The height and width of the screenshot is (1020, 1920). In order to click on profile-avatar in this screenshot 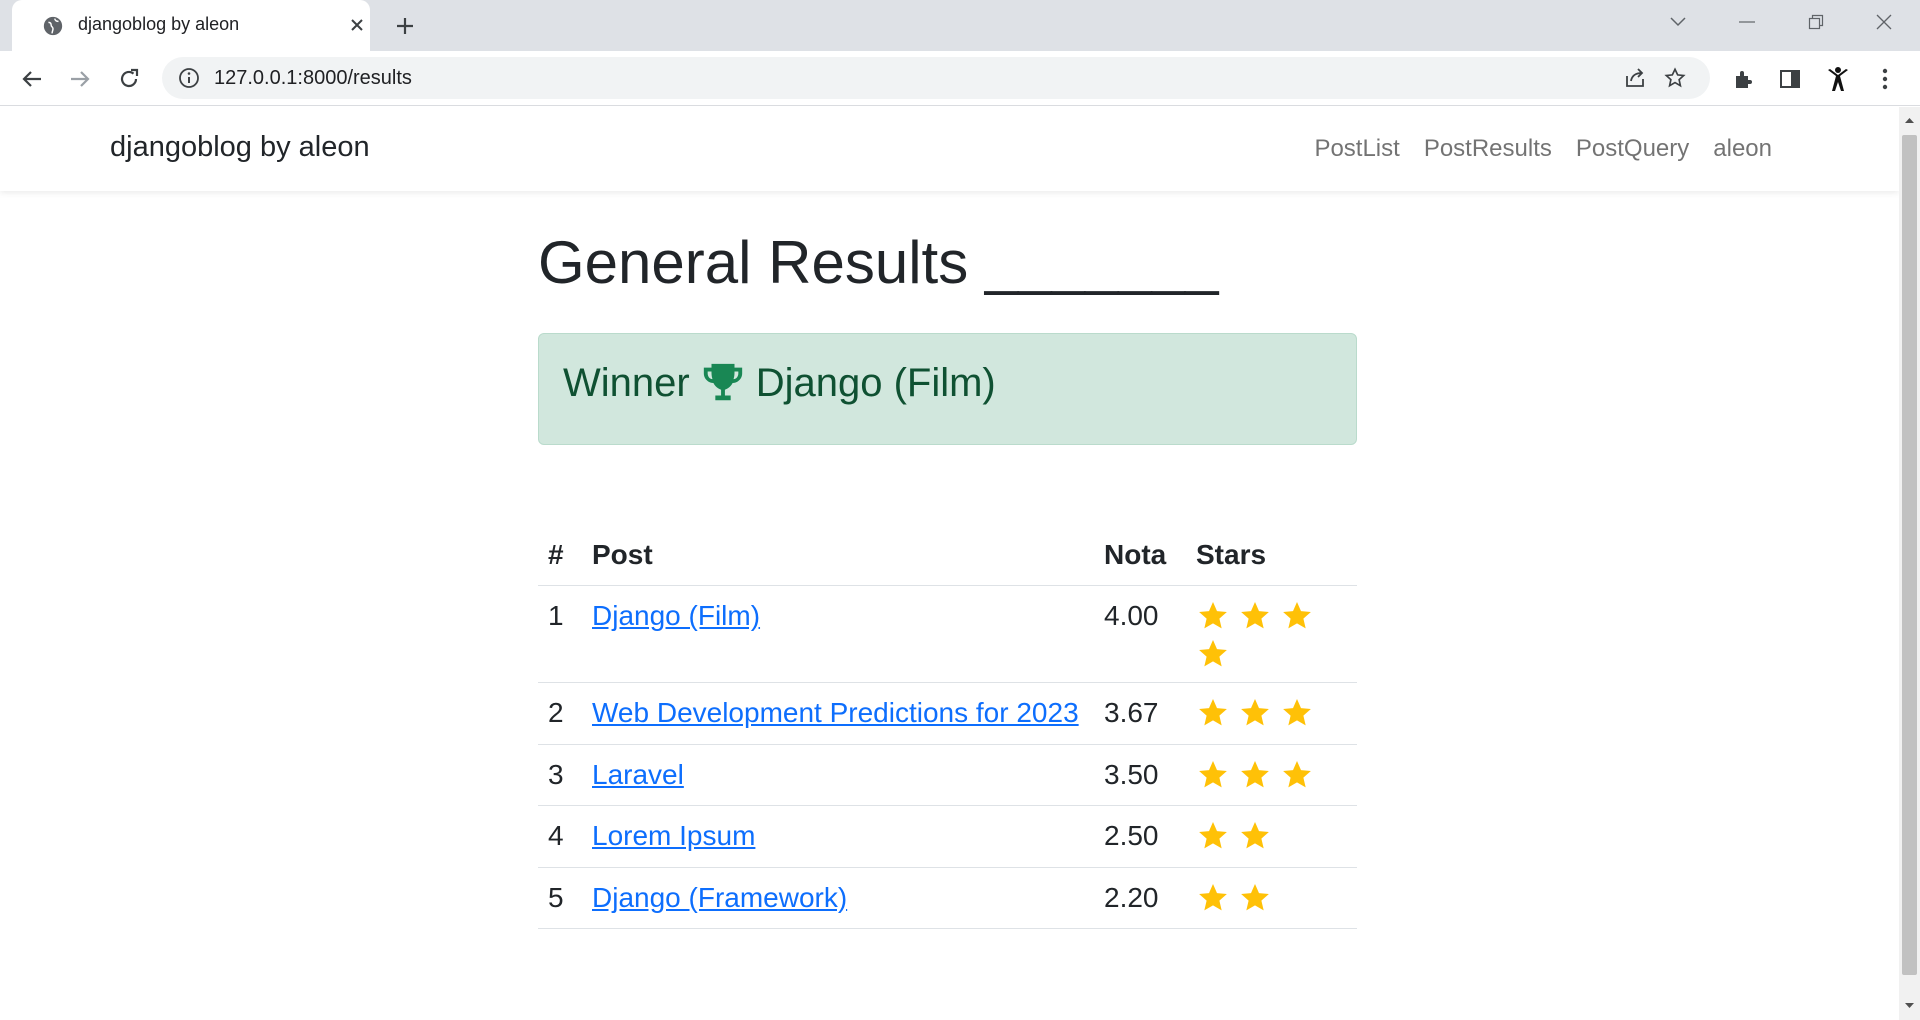, I will do `click(1838, 79)`.